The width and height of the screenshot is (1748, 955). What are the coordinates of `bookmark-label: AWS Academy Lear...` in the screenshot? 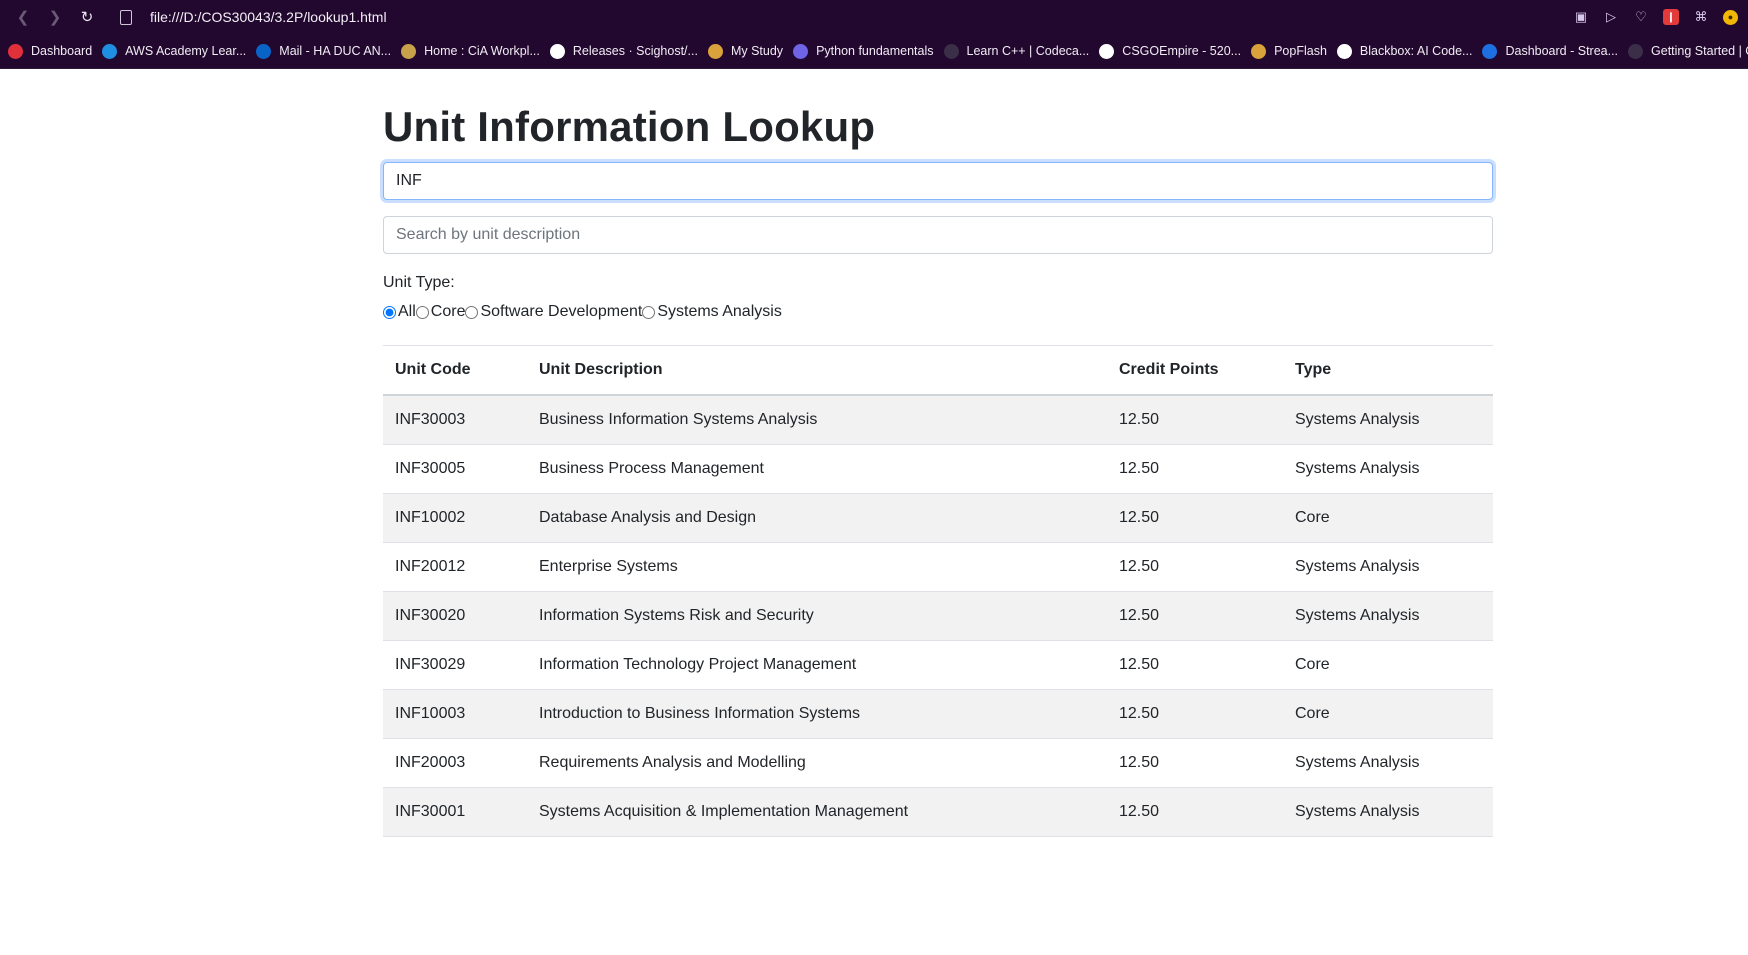 It's located at (186, 51).